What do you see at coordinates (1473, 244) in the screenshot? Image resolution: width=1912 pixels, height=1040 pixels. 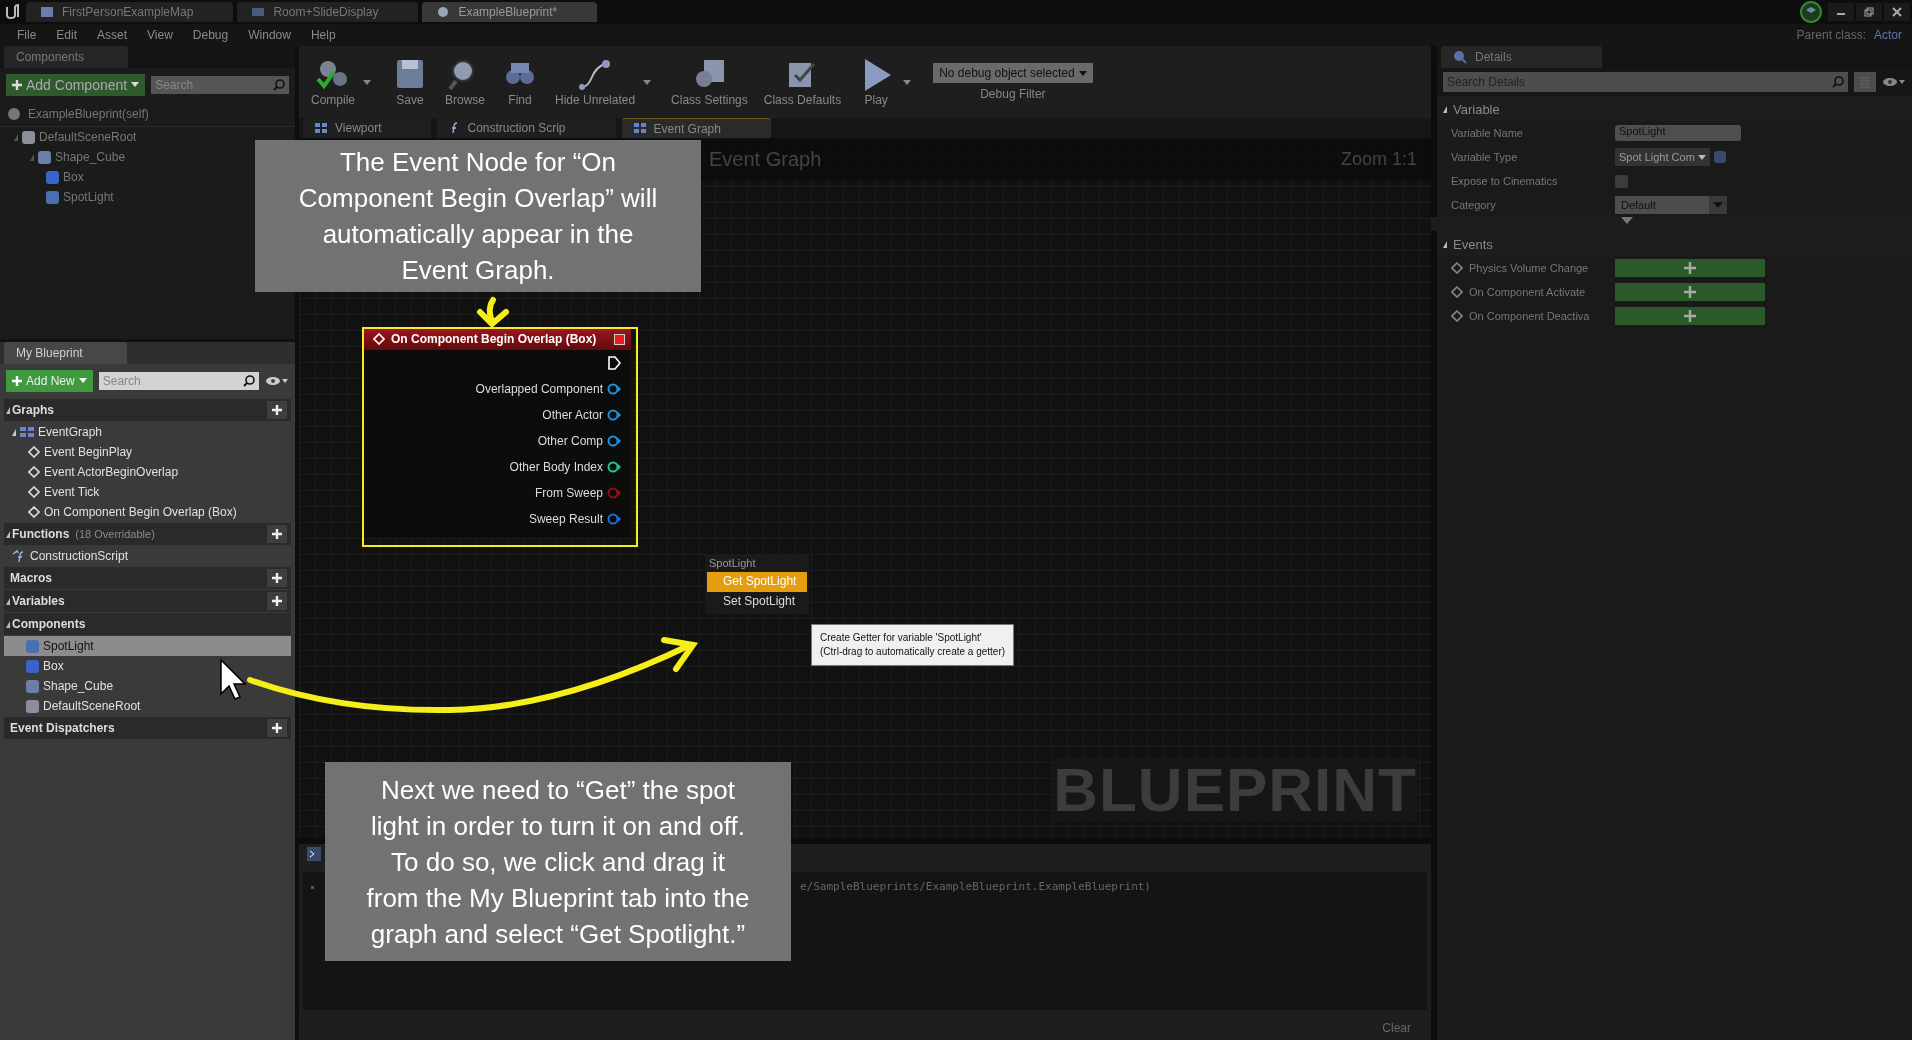 I see `section-title: Events` at bounding box center [1473, 244].